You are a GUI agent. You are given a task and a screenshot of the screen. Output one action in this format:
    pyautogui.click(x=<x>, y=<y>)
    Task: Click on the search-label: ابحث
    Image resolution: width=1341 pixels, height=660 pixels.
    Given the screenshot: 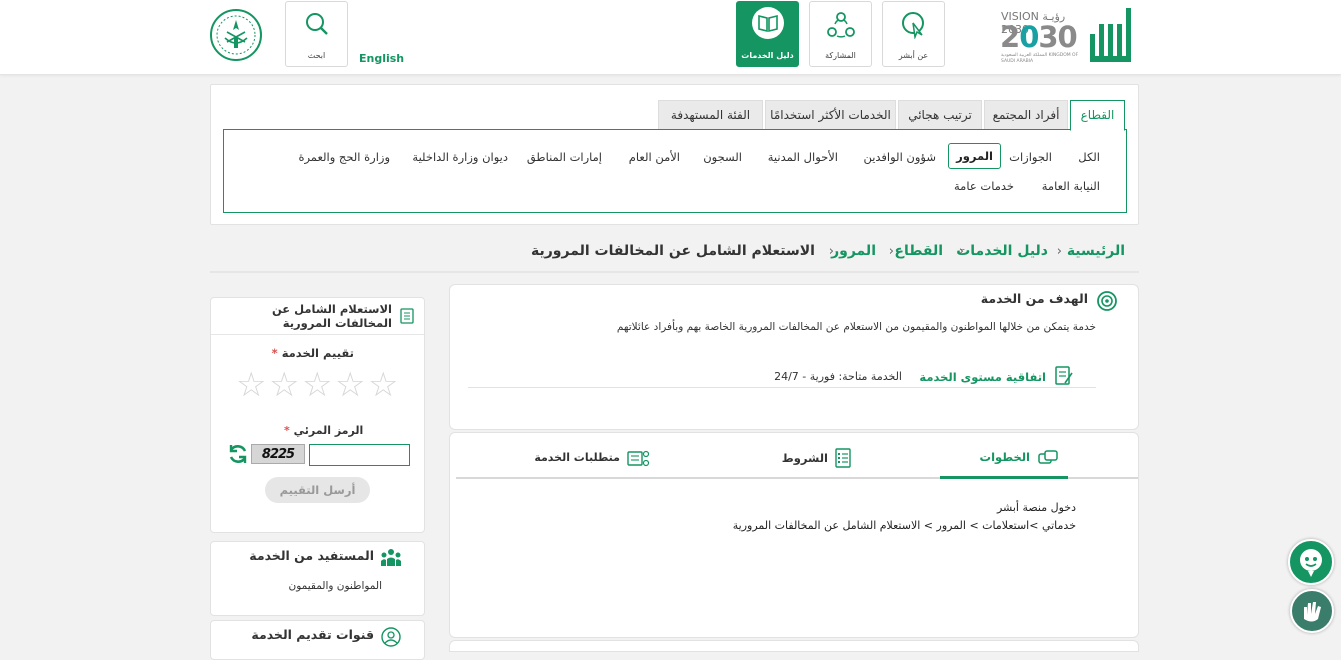 What is the action you would take?
    pyautogui.click(x=316, y=55)
    